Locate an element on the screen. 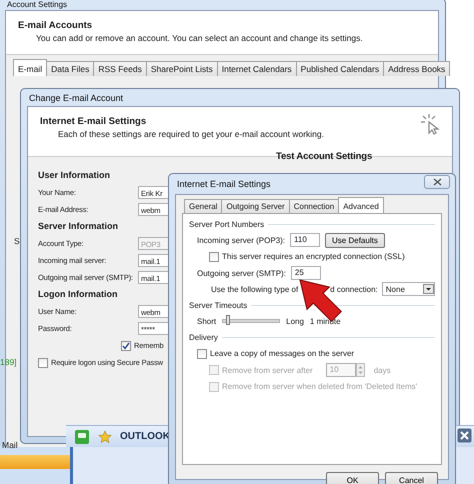 The height and width of the screenshot is (484, 474). group-label: Server Port Numbers is located at coordinates (226, 224).